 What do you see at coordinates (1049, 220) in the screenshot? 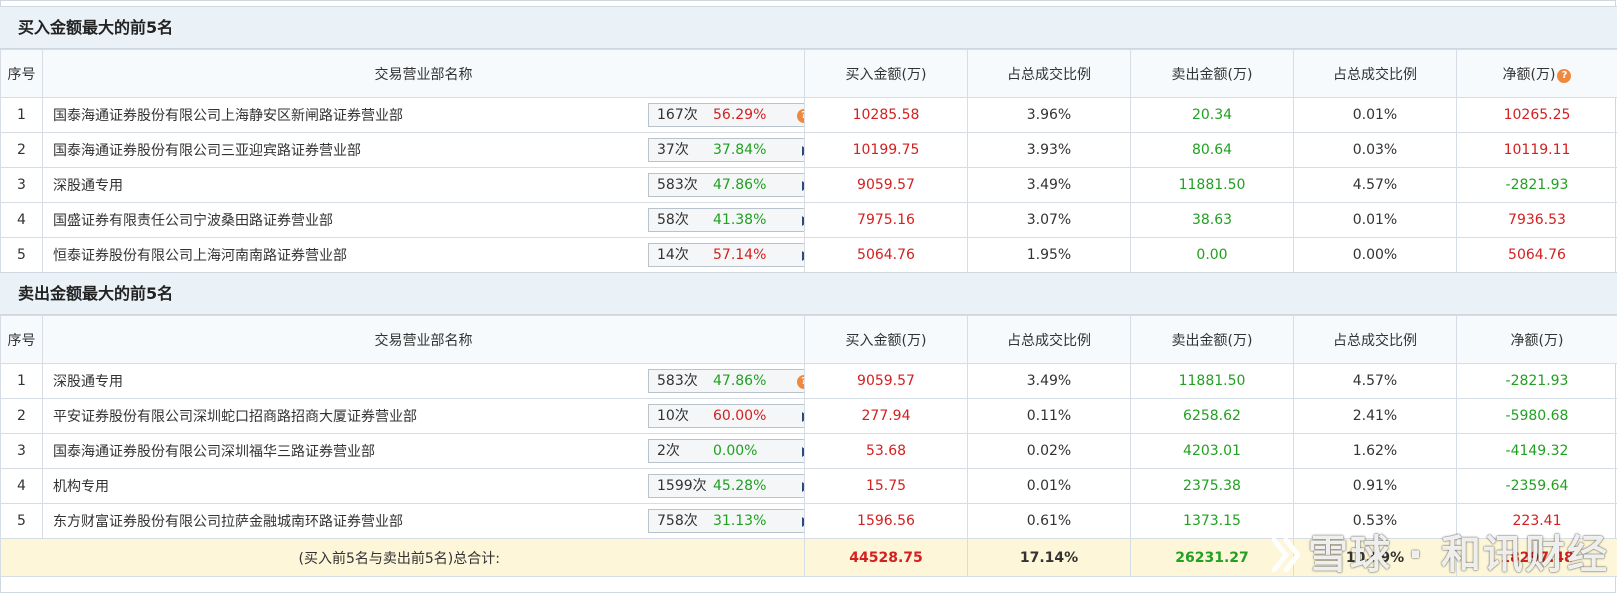
I see `buy-ratio: 3.07%` at bounding box center [1049, 220].